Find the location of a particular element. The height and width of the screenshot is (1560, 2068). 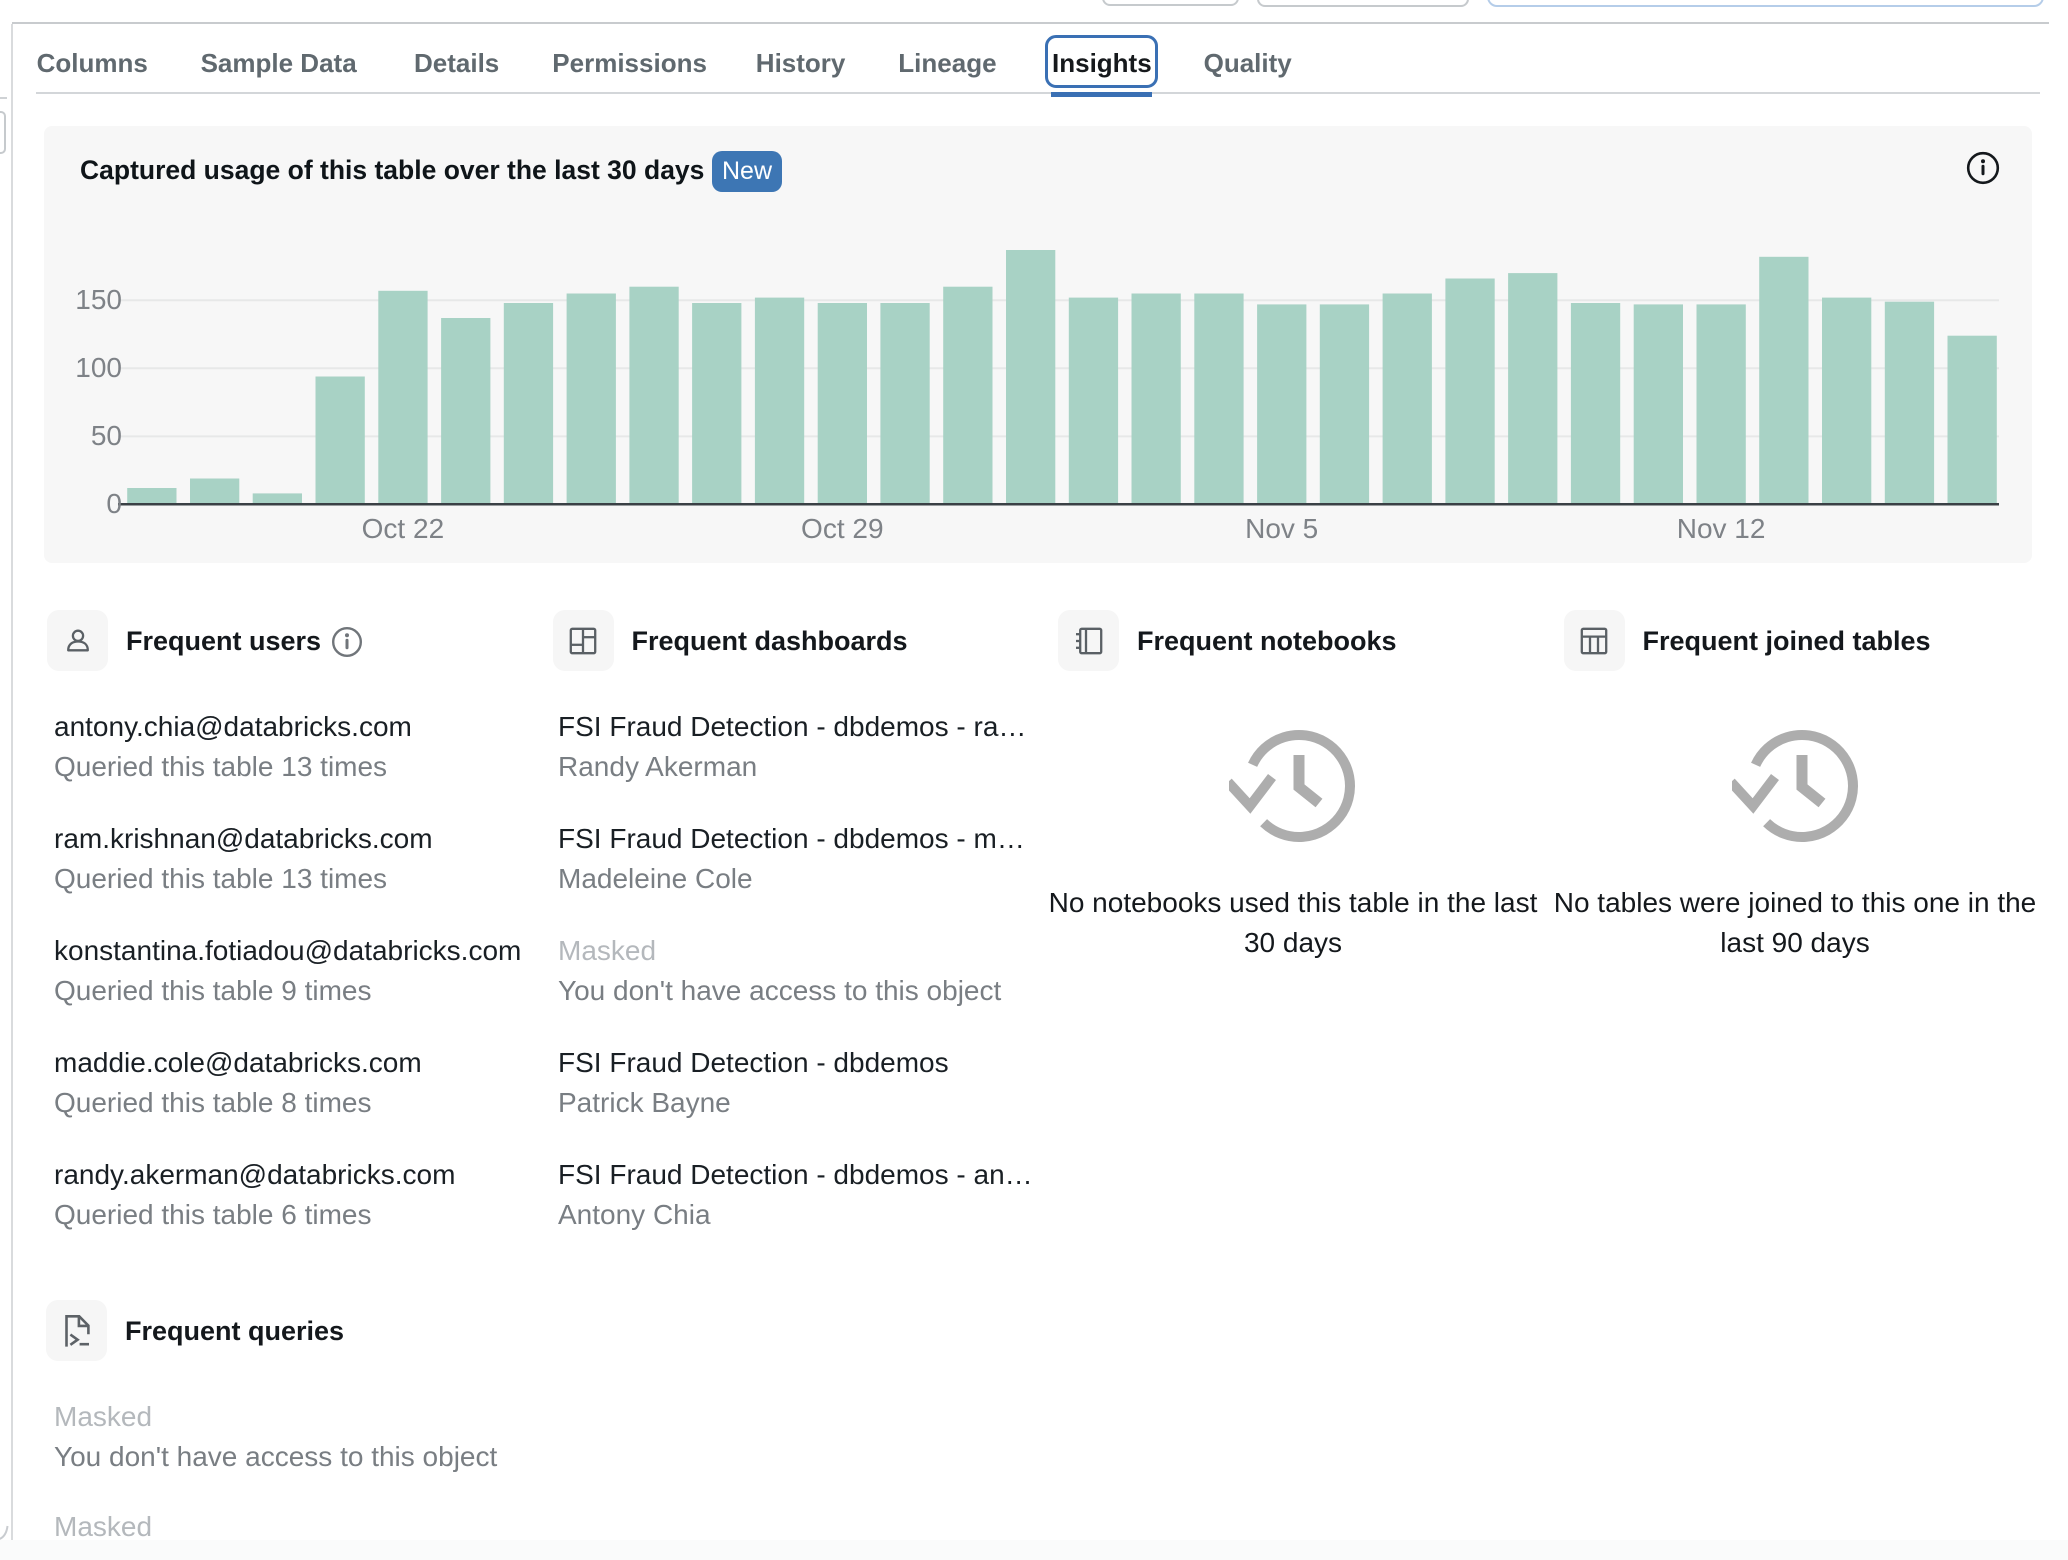

svg-text: 50 is located at coordinates (106, 435).